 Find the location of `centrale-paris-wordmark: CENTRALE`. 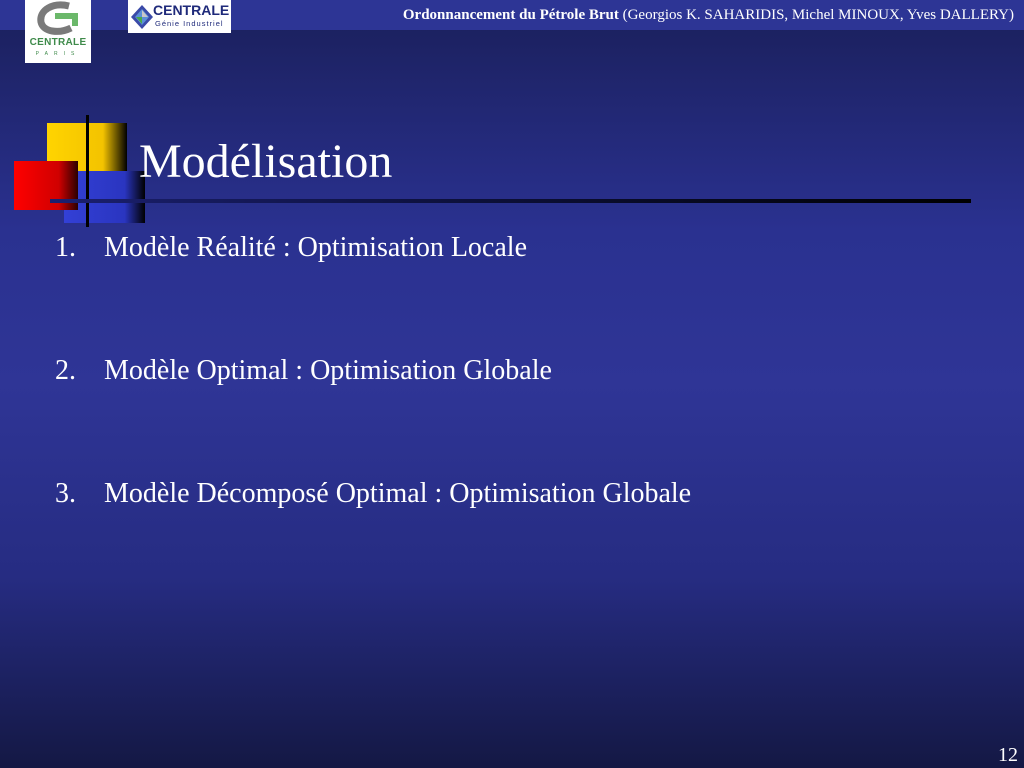

centrale-paris-wordmark: CENTRALE is located at coordinates (58, 42).